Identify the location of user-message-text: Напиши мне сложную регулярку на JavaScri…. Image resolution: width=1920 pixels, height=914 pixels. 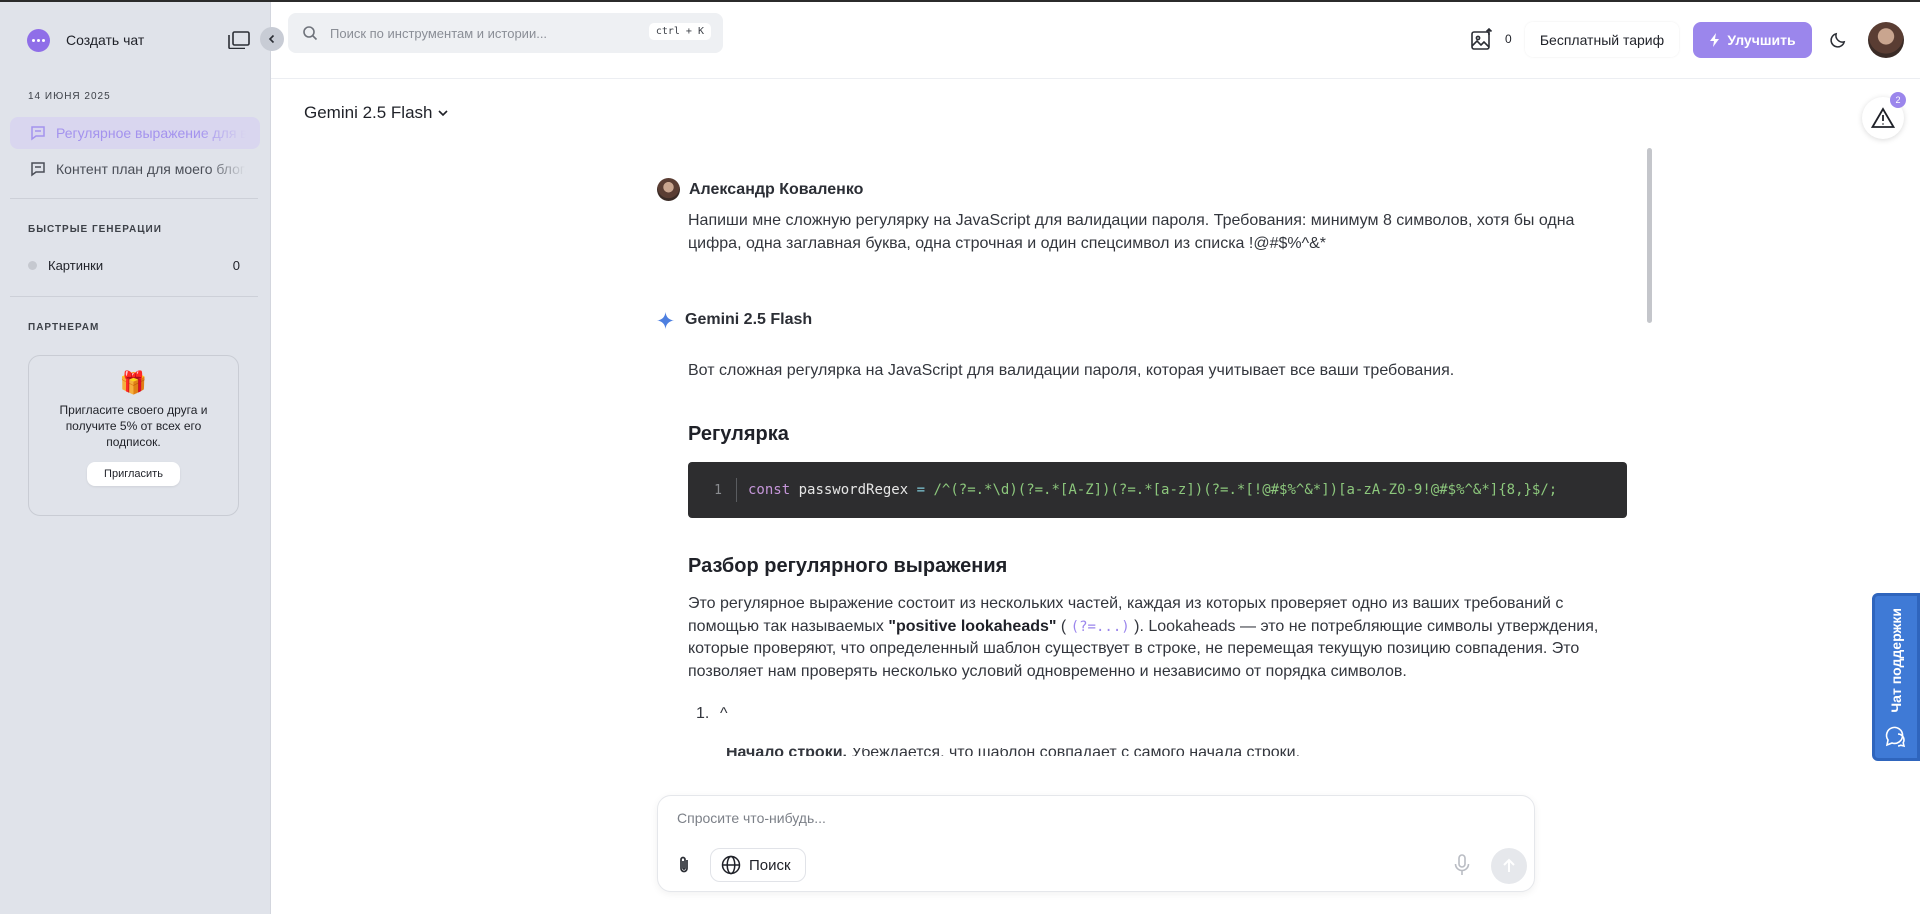
(1131, 232).